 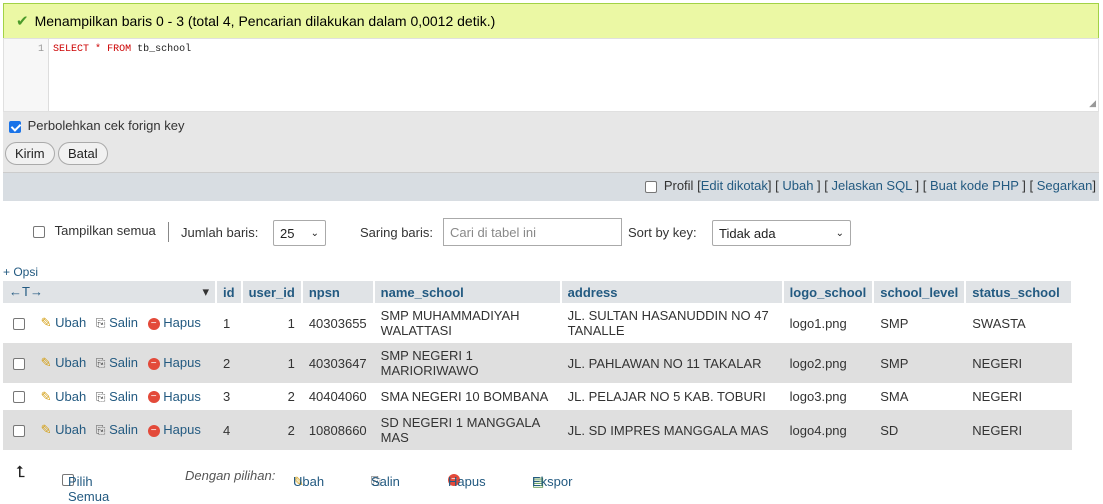 What do you see at coordinates (828, 430) in the screenshot?
I see `cell-logo-school: logo4.png` at bounding box center [828, 430].